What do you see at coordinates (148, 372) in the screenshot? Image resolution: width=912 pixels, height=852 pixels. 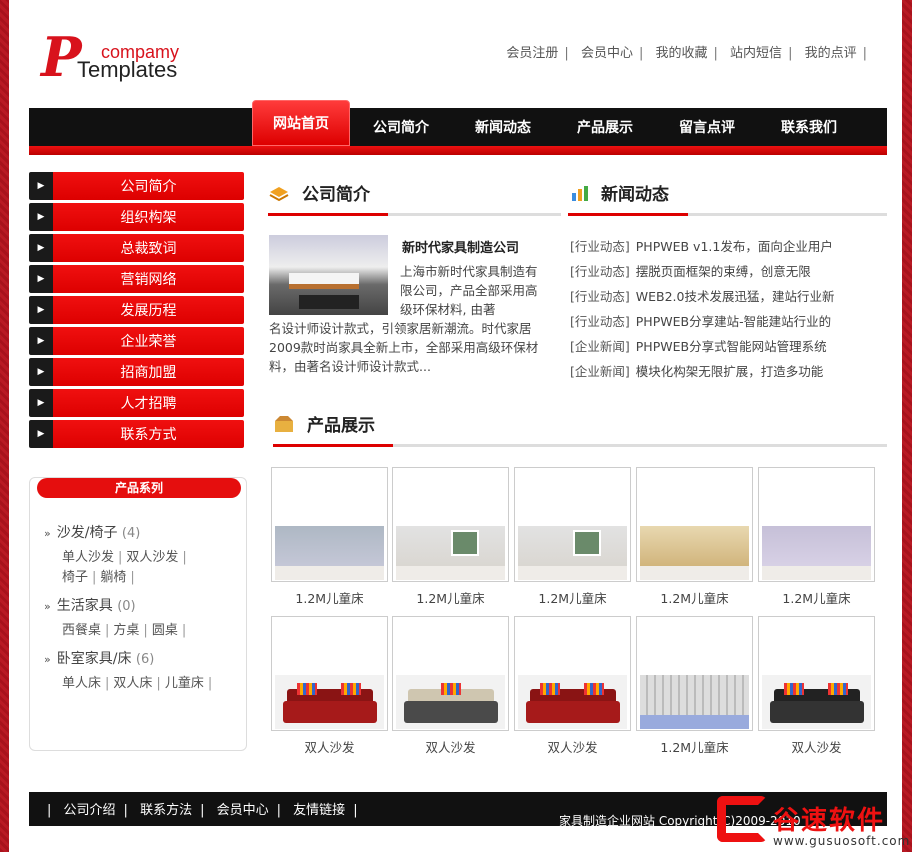 I see `sidebar-item-label: 招商加盟` at bounding box center [148, 372].